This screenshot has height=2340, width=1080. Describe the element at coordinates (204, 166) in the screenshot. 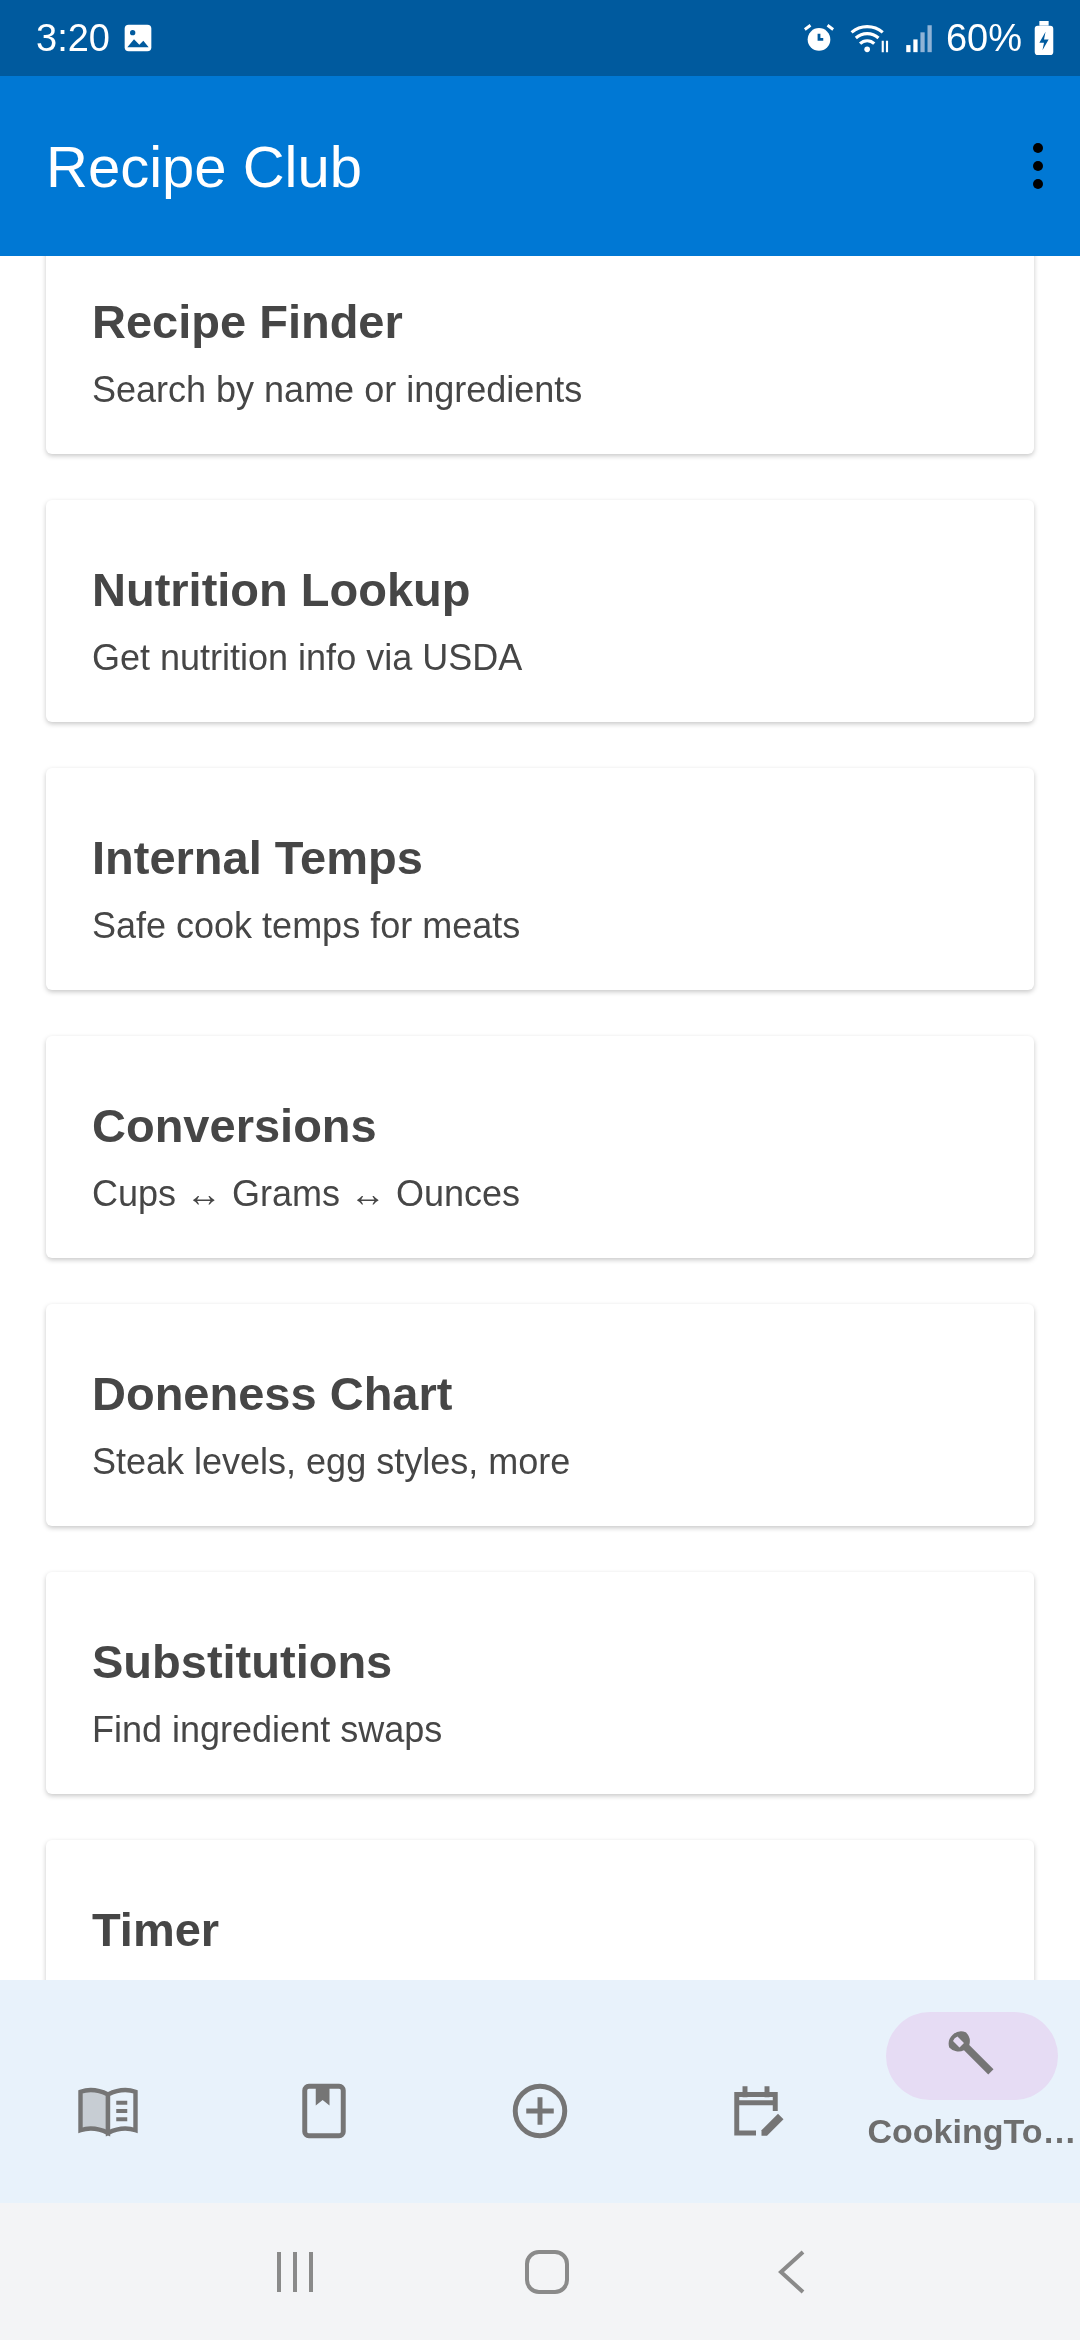

I see `app-title: Recipe Club` at that location.